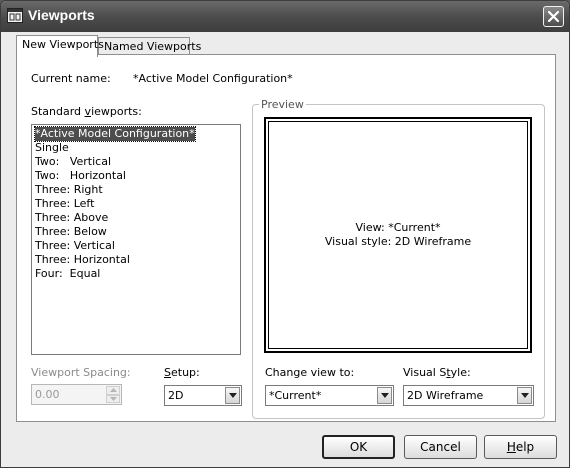  I want to click on setup-label: Setup:, so click(182, 372).